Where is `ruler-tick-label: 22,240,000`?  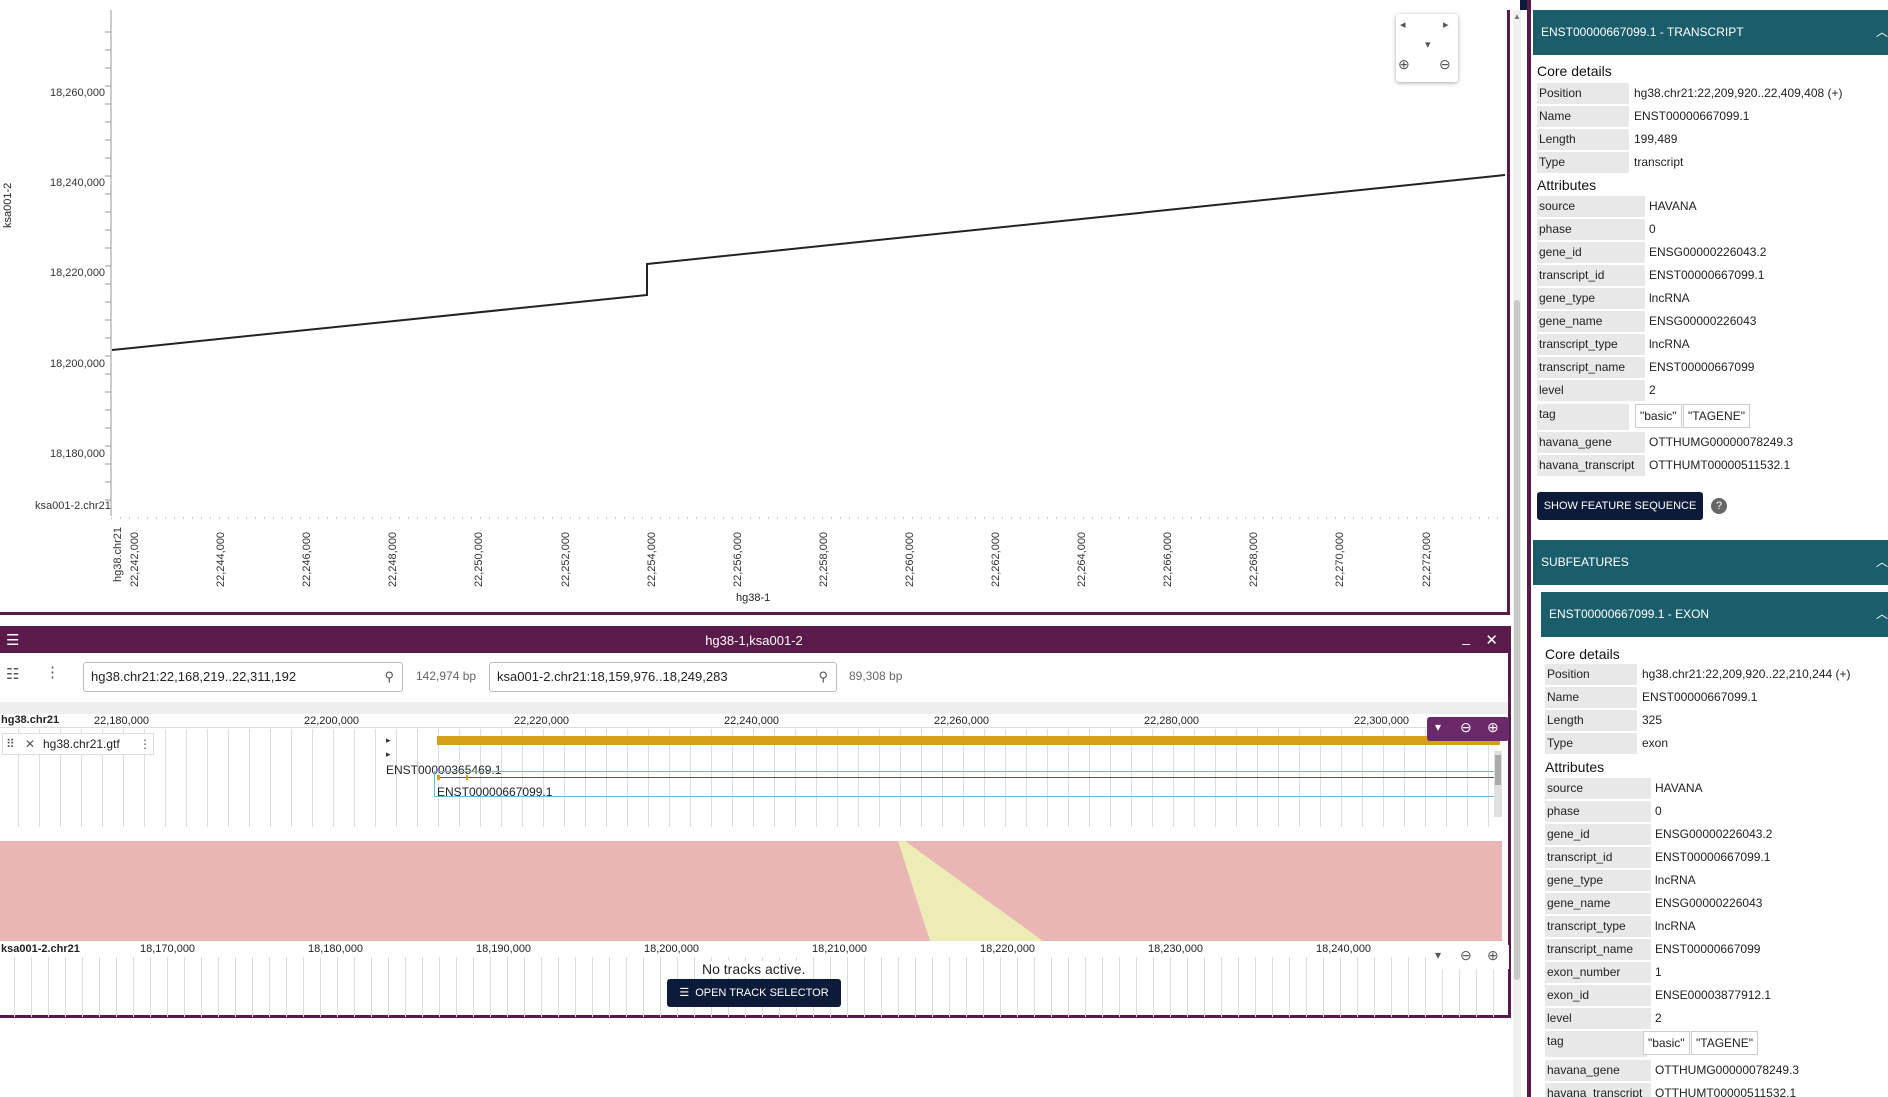 ruler-tick-label: 22,240,000 is located at coordinates (752, 721).